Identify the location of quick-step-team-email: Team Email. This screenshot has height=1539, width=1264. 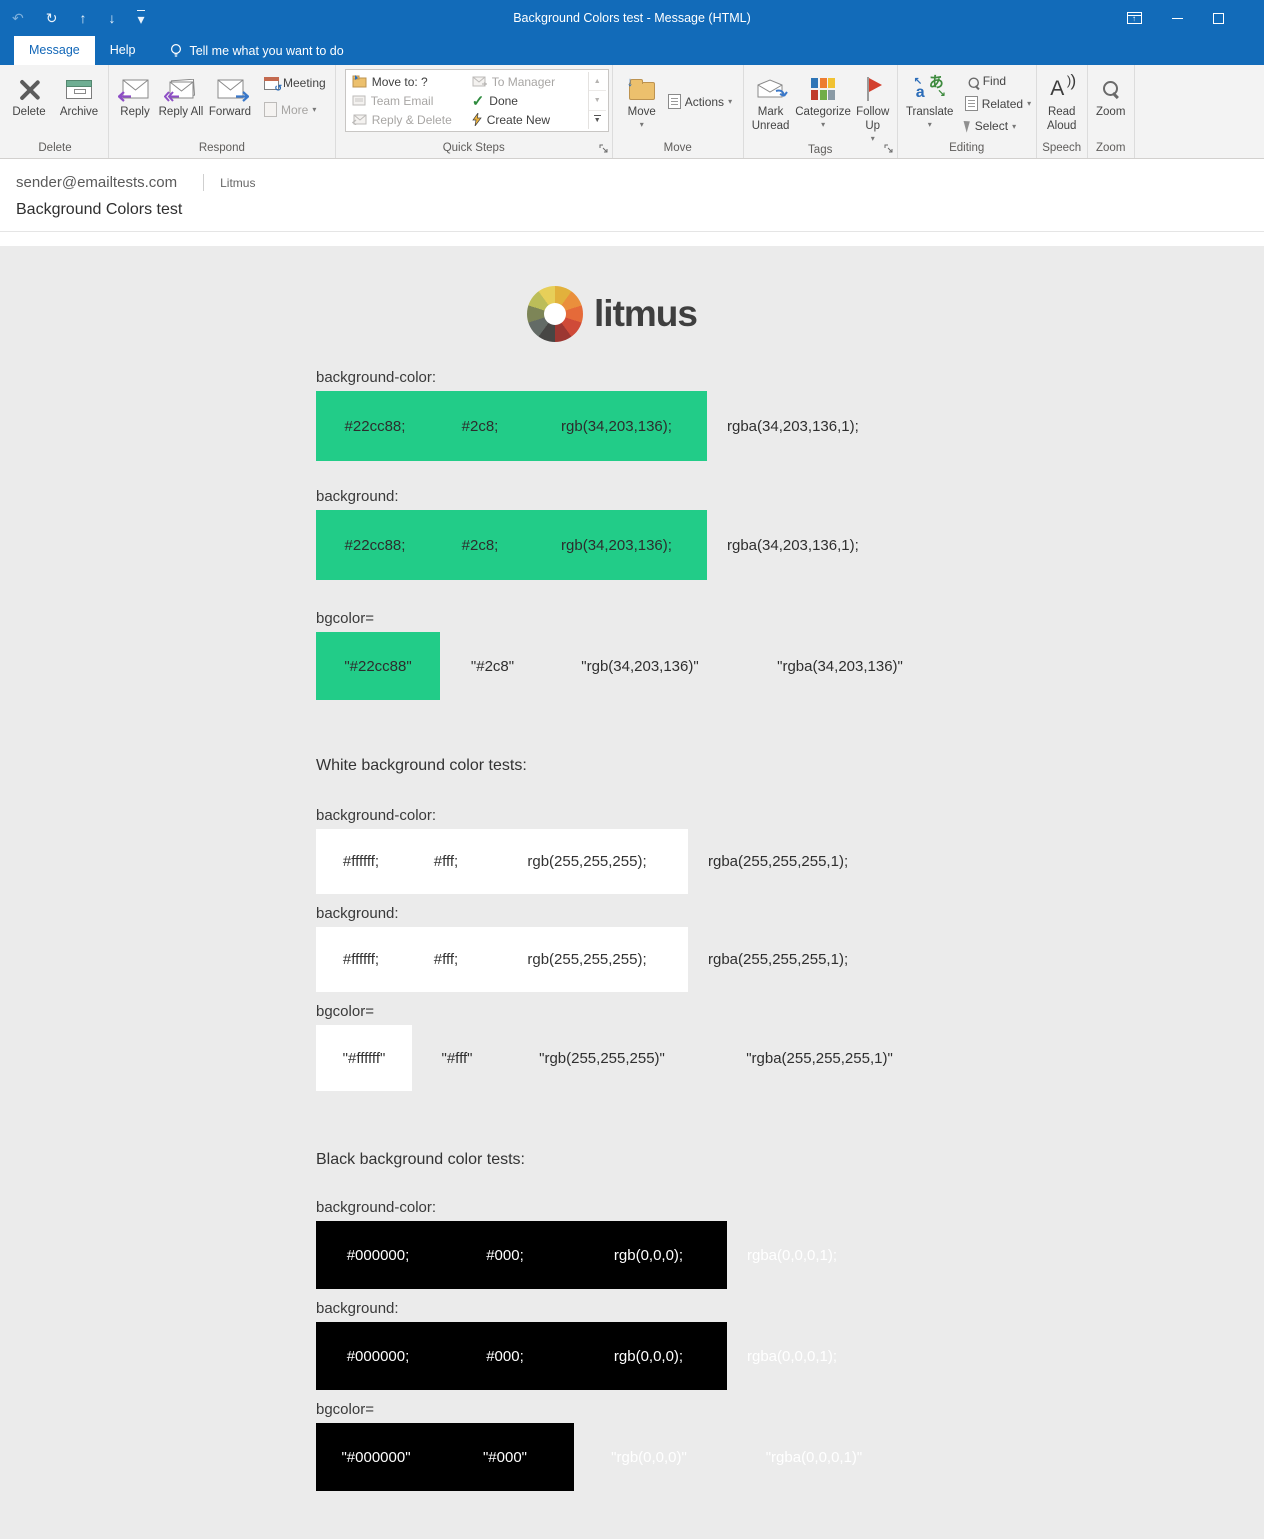
(408, 101).